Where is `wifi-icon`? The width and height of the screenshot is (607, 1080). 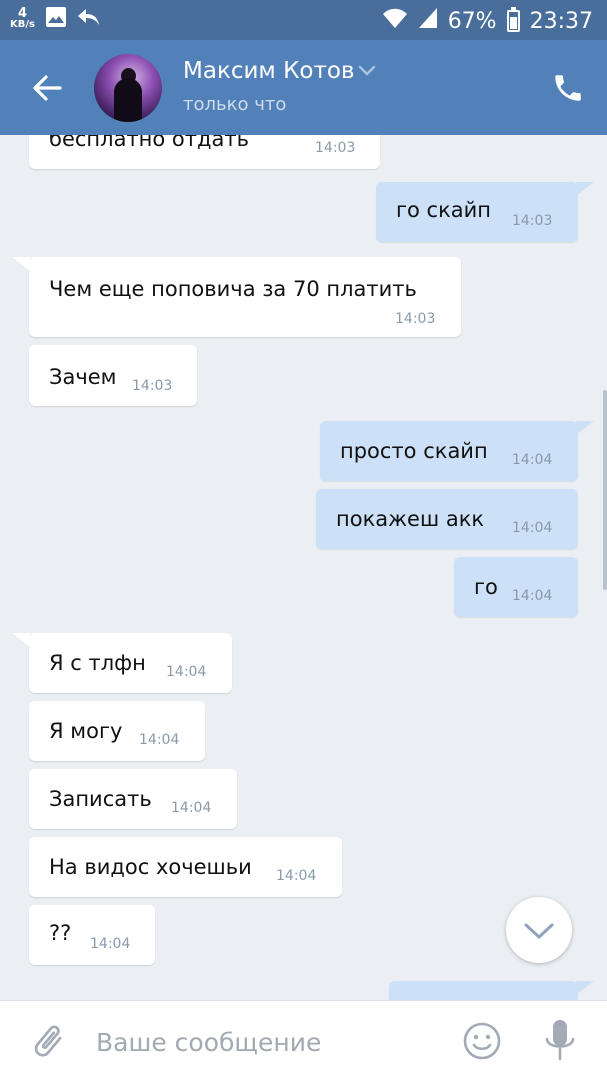
wifi-icon is located at coordinates (395, 21).